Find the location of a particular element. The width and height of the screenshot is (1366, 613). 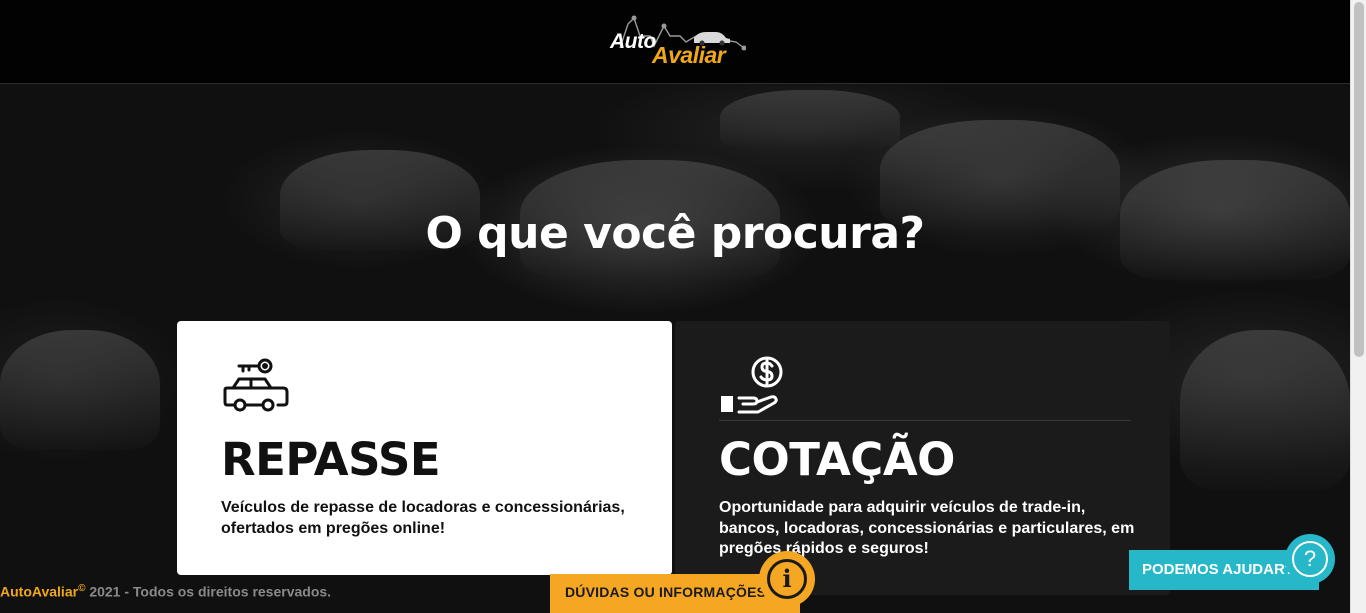

logo-text-avaliar: Avaliar is located at coordinates (689, 55).